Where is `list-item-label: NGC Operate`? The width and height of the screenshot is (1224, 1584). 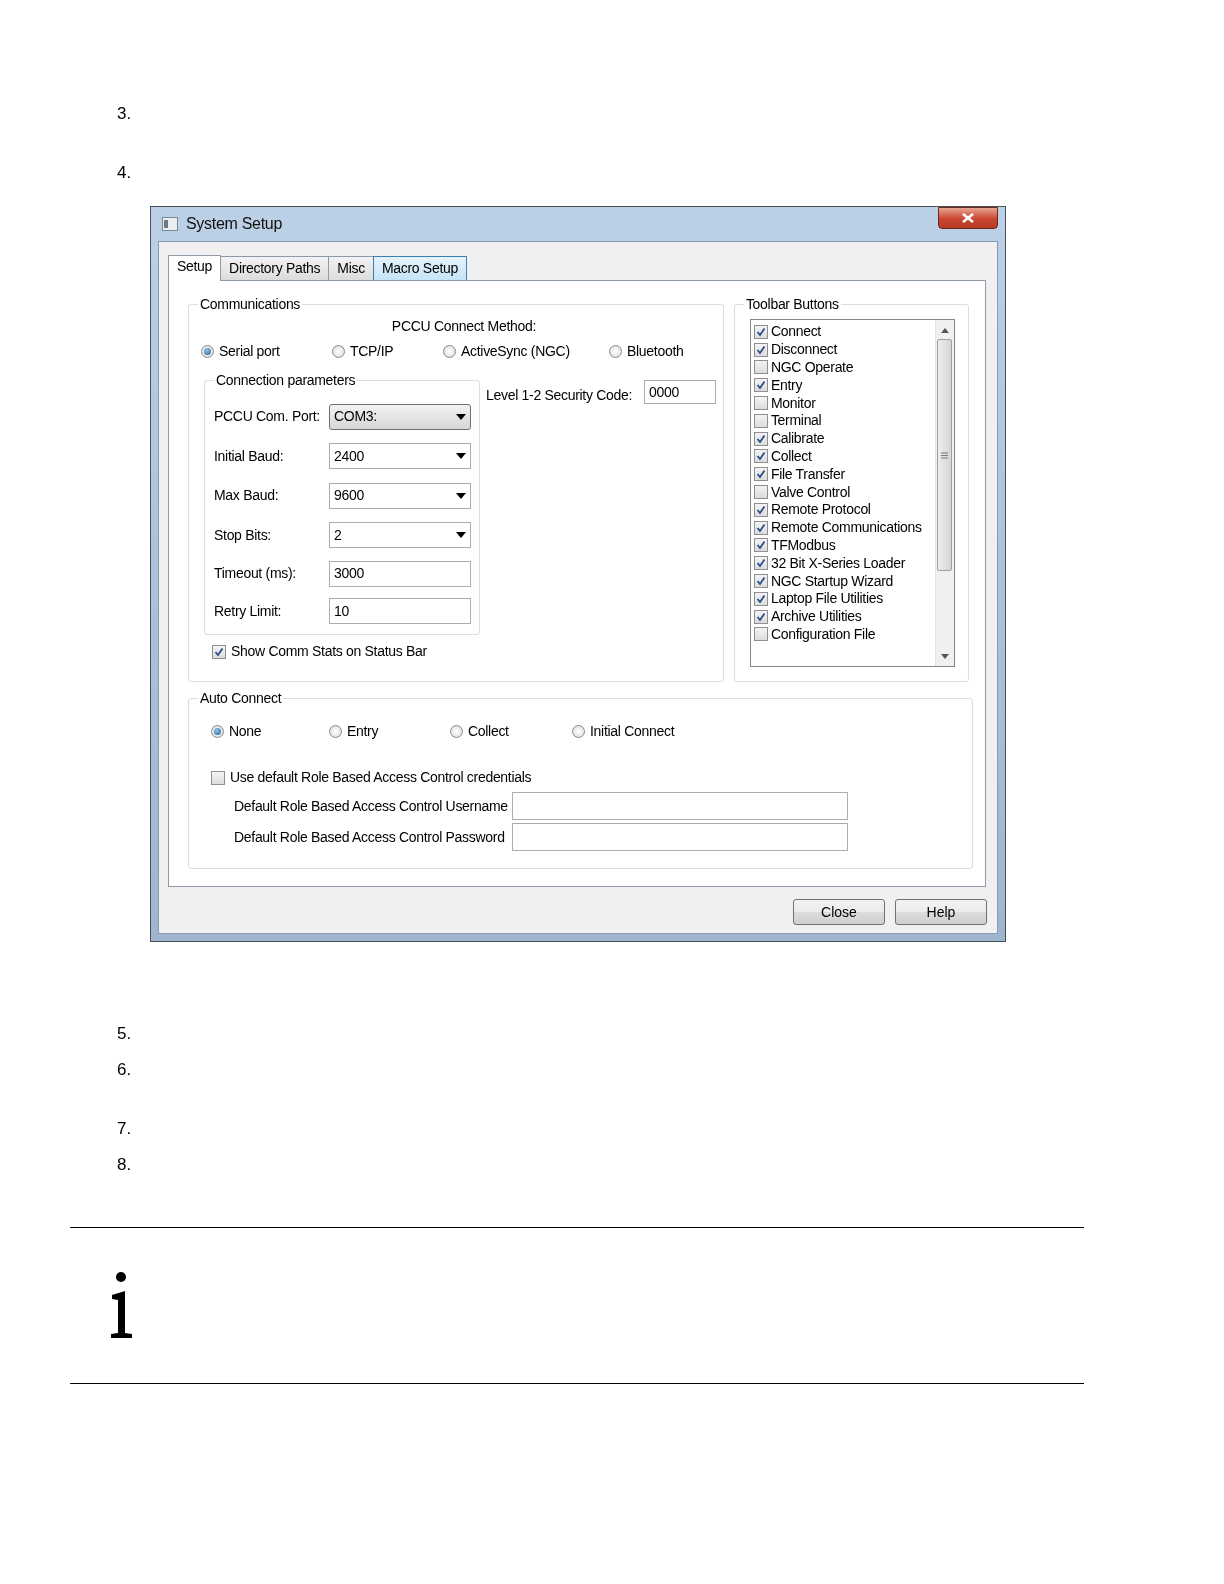 list-item-label: NGC Operate is located at coordinates (812, 367).